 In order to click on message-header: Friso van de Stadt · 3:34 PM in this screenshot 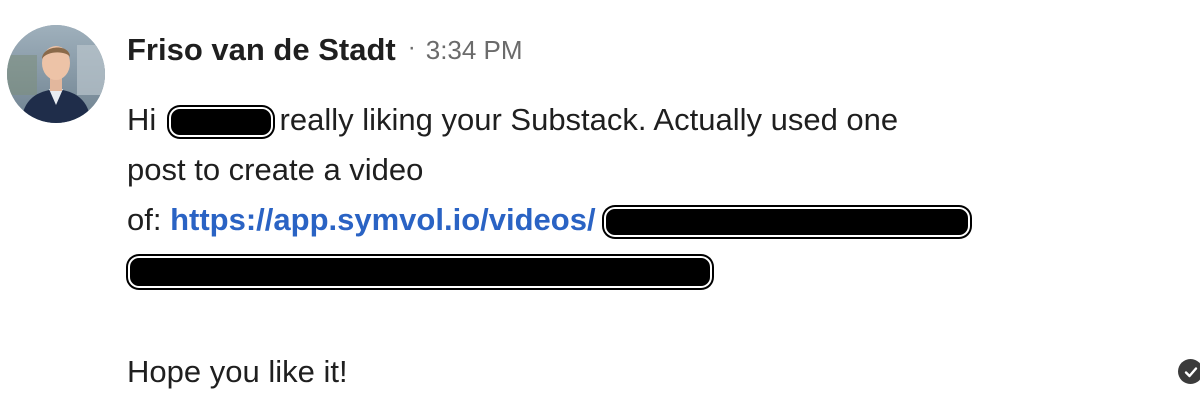, I will do `click(325, 50)`.